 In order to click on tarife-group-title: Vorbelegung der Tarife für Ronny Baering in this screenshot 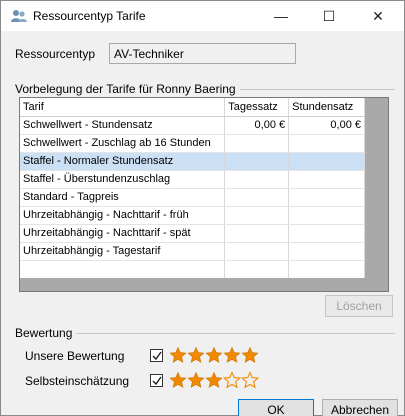, I will do `click(127, 89)`.